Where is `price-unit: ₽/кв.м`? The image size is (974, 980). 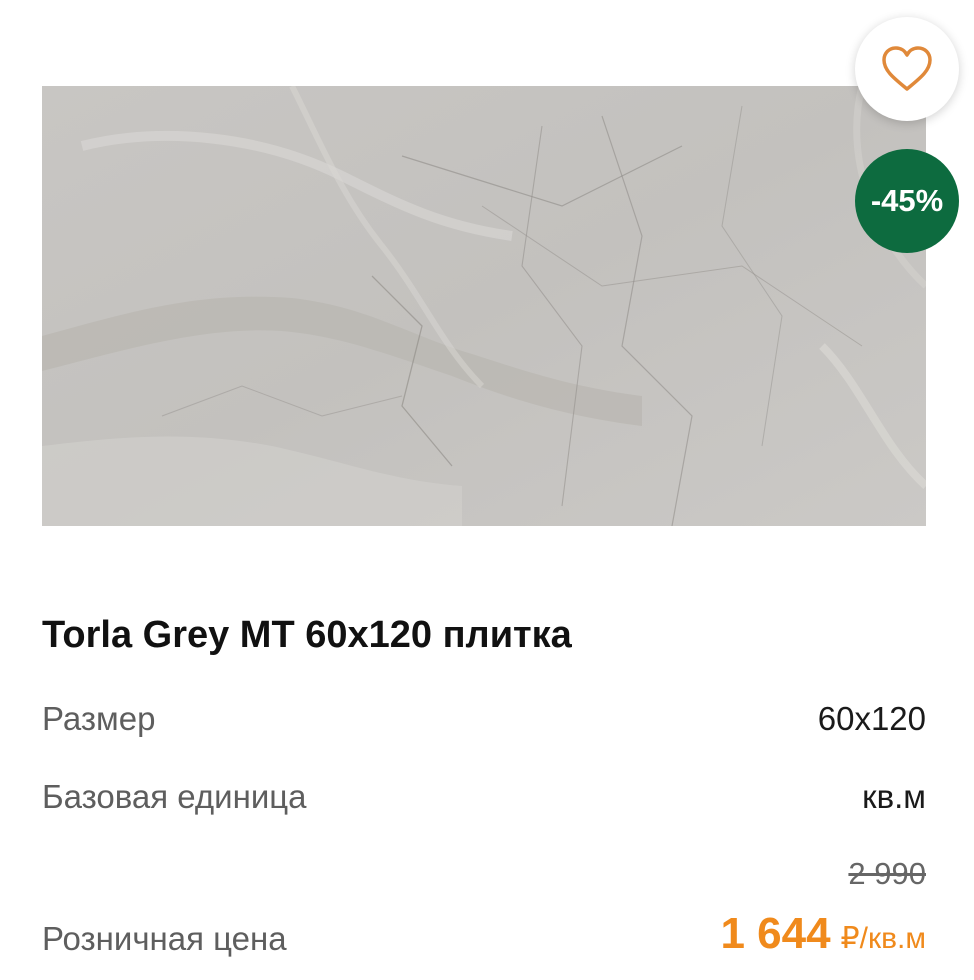
price-unit: ₽/кв.м is located at coordinates (883, 938).